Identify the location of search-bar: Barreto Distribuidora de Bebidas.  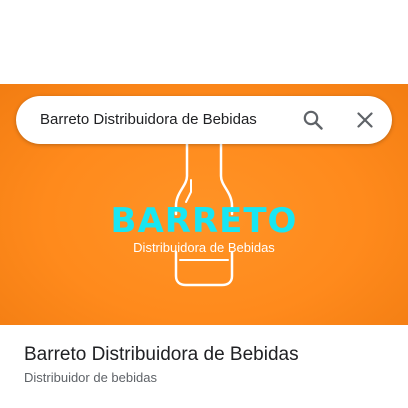
(204, 120).